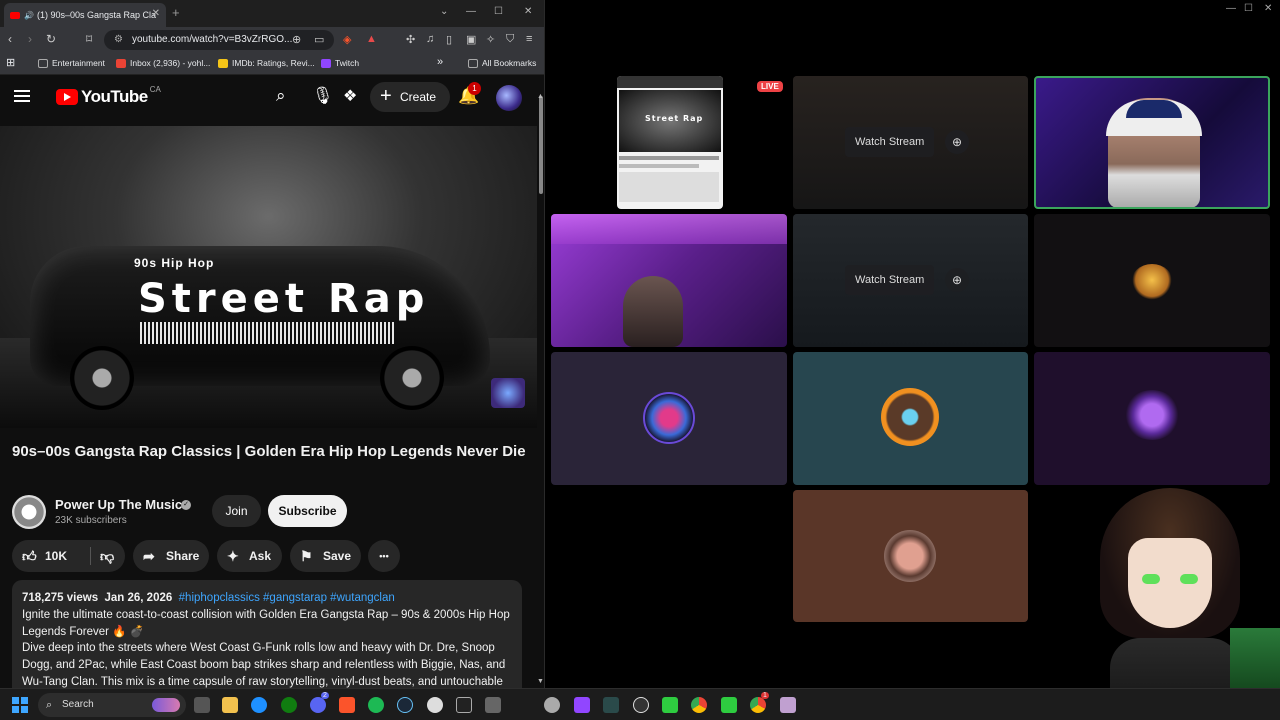  I want to click on stream-tile-1: Watch Stream ⊕, so click(910, 142).